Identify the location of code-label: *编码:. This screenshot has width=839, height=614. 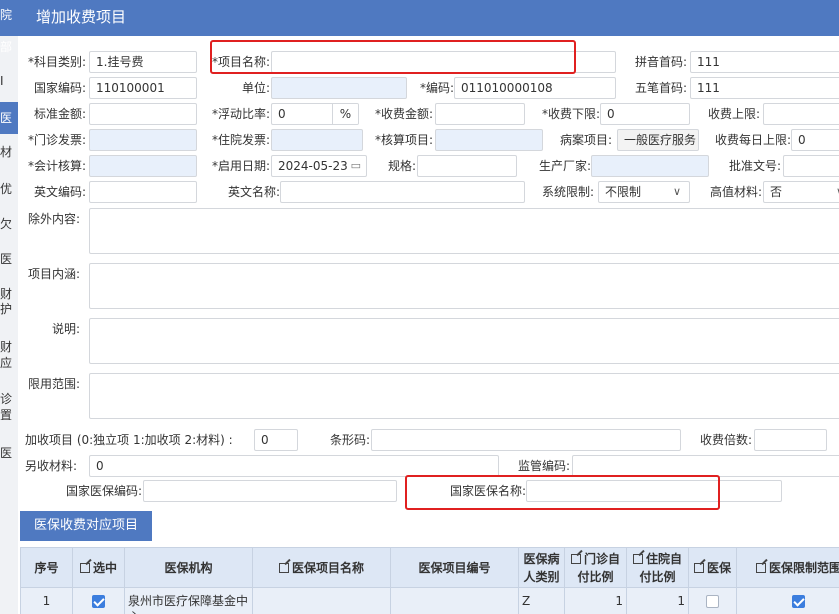
(436, 88).